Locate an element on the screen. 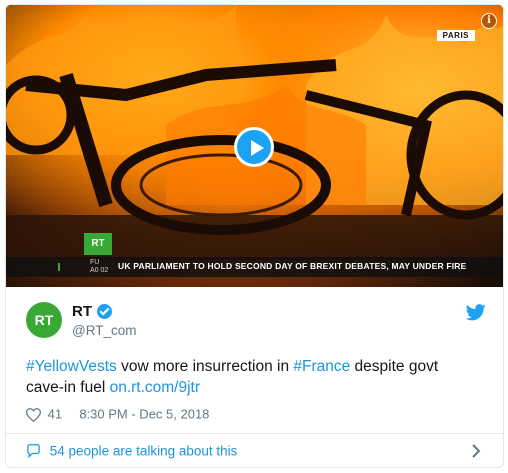  ticker-marker is located at coordinates (59, 267).